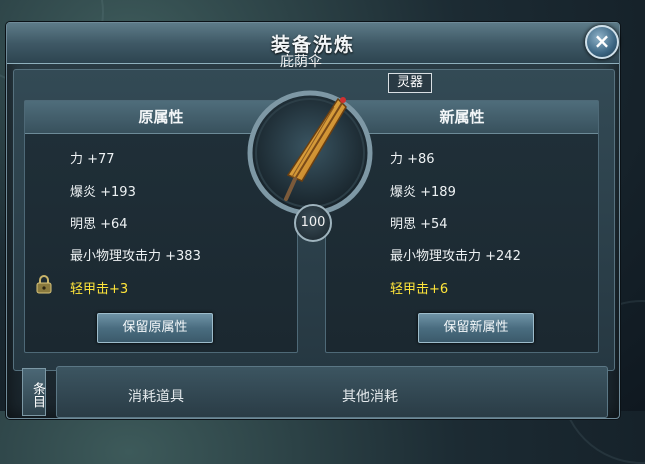  What do you see at coordinates (410, 83) in the screenshot?
I see `item-quality-badge: 灵器` at bounding box center [410, 83].